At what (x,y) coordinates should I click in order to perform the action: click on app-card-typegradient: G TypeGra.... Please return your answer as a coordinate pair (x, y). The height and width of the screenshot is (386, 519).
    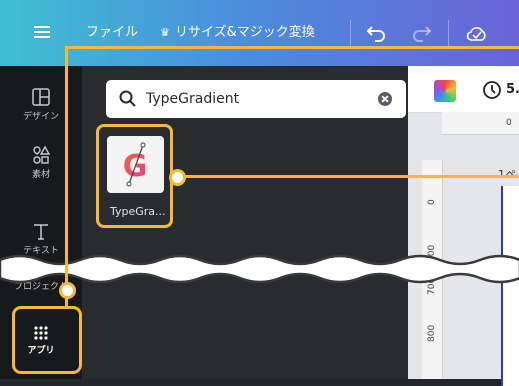
    Looking at the image, I should click on (134, 176).